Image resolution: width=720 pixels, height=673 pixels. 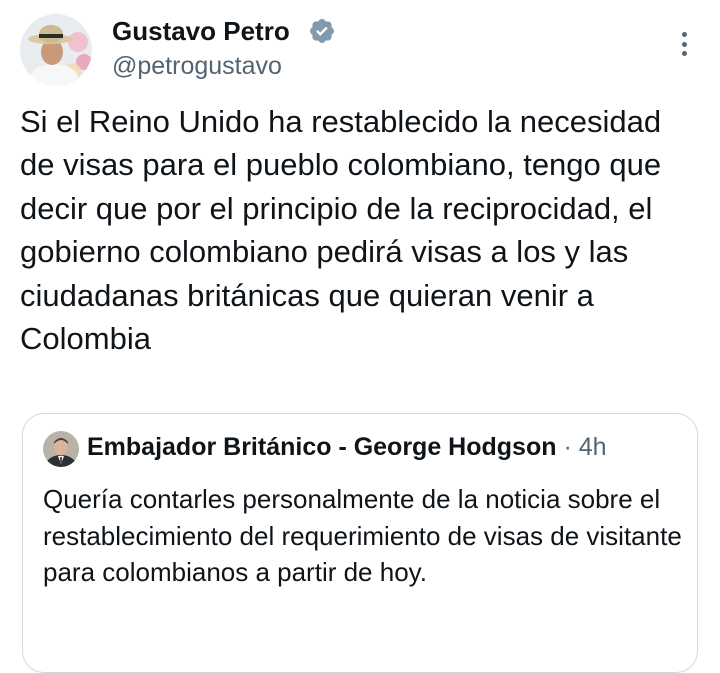 I want to click on author-name: Gustavo Petro, so click(x=201, y=31).